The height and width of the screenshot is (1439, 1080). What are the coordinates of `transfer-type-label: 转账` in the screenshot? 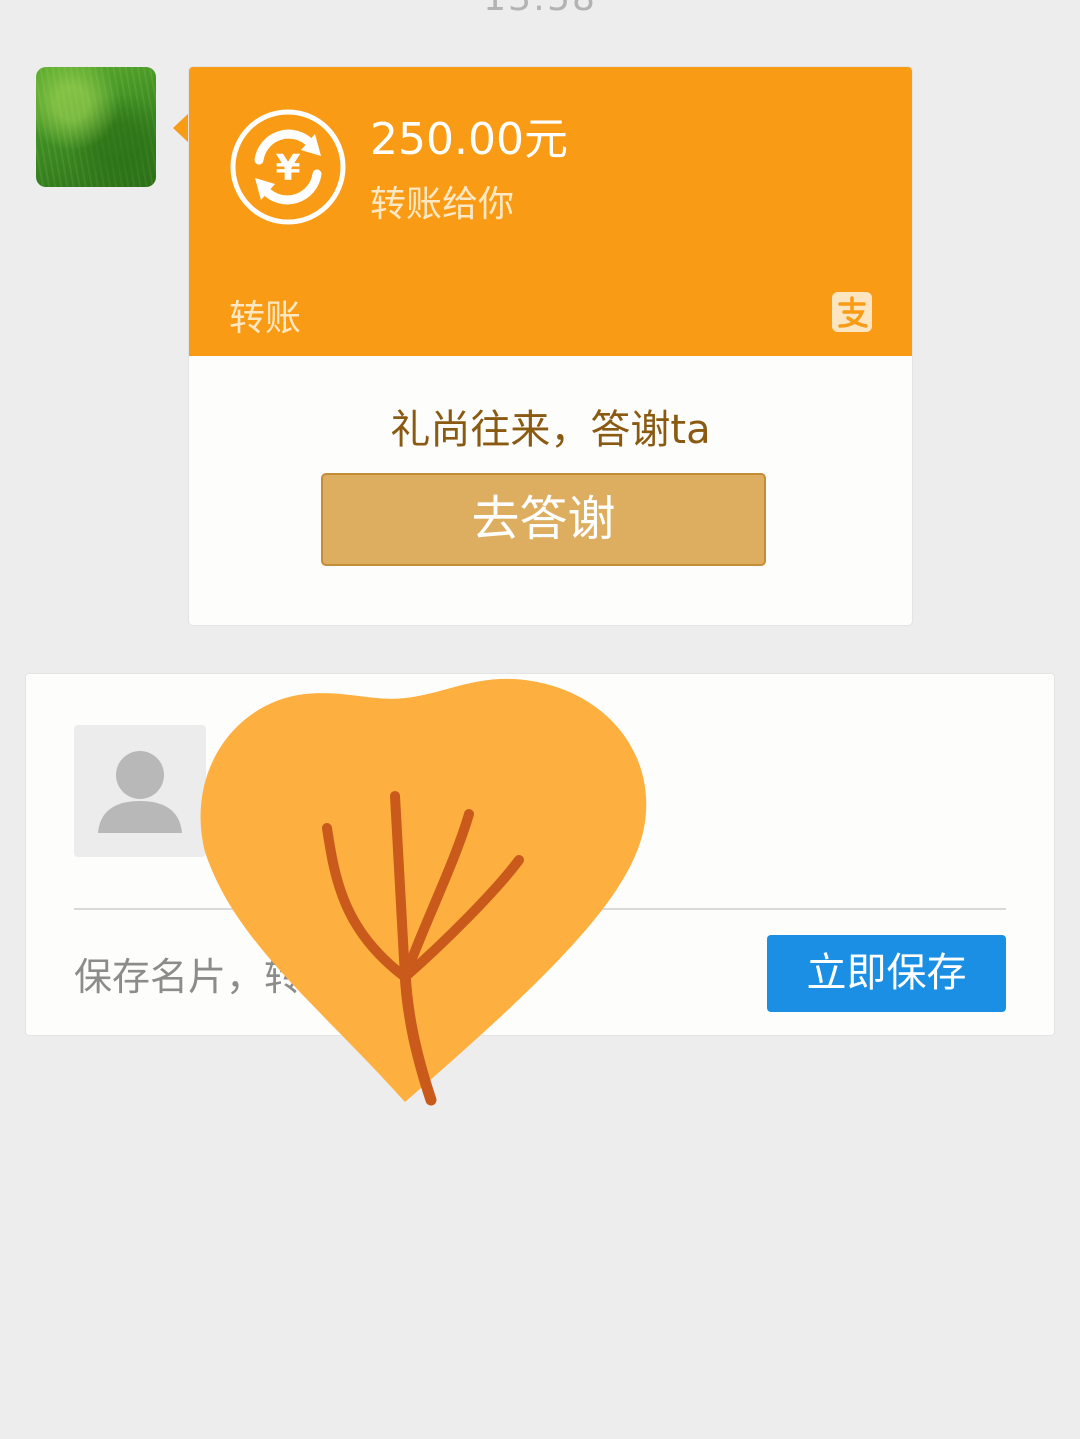 It's located at (265, 318).